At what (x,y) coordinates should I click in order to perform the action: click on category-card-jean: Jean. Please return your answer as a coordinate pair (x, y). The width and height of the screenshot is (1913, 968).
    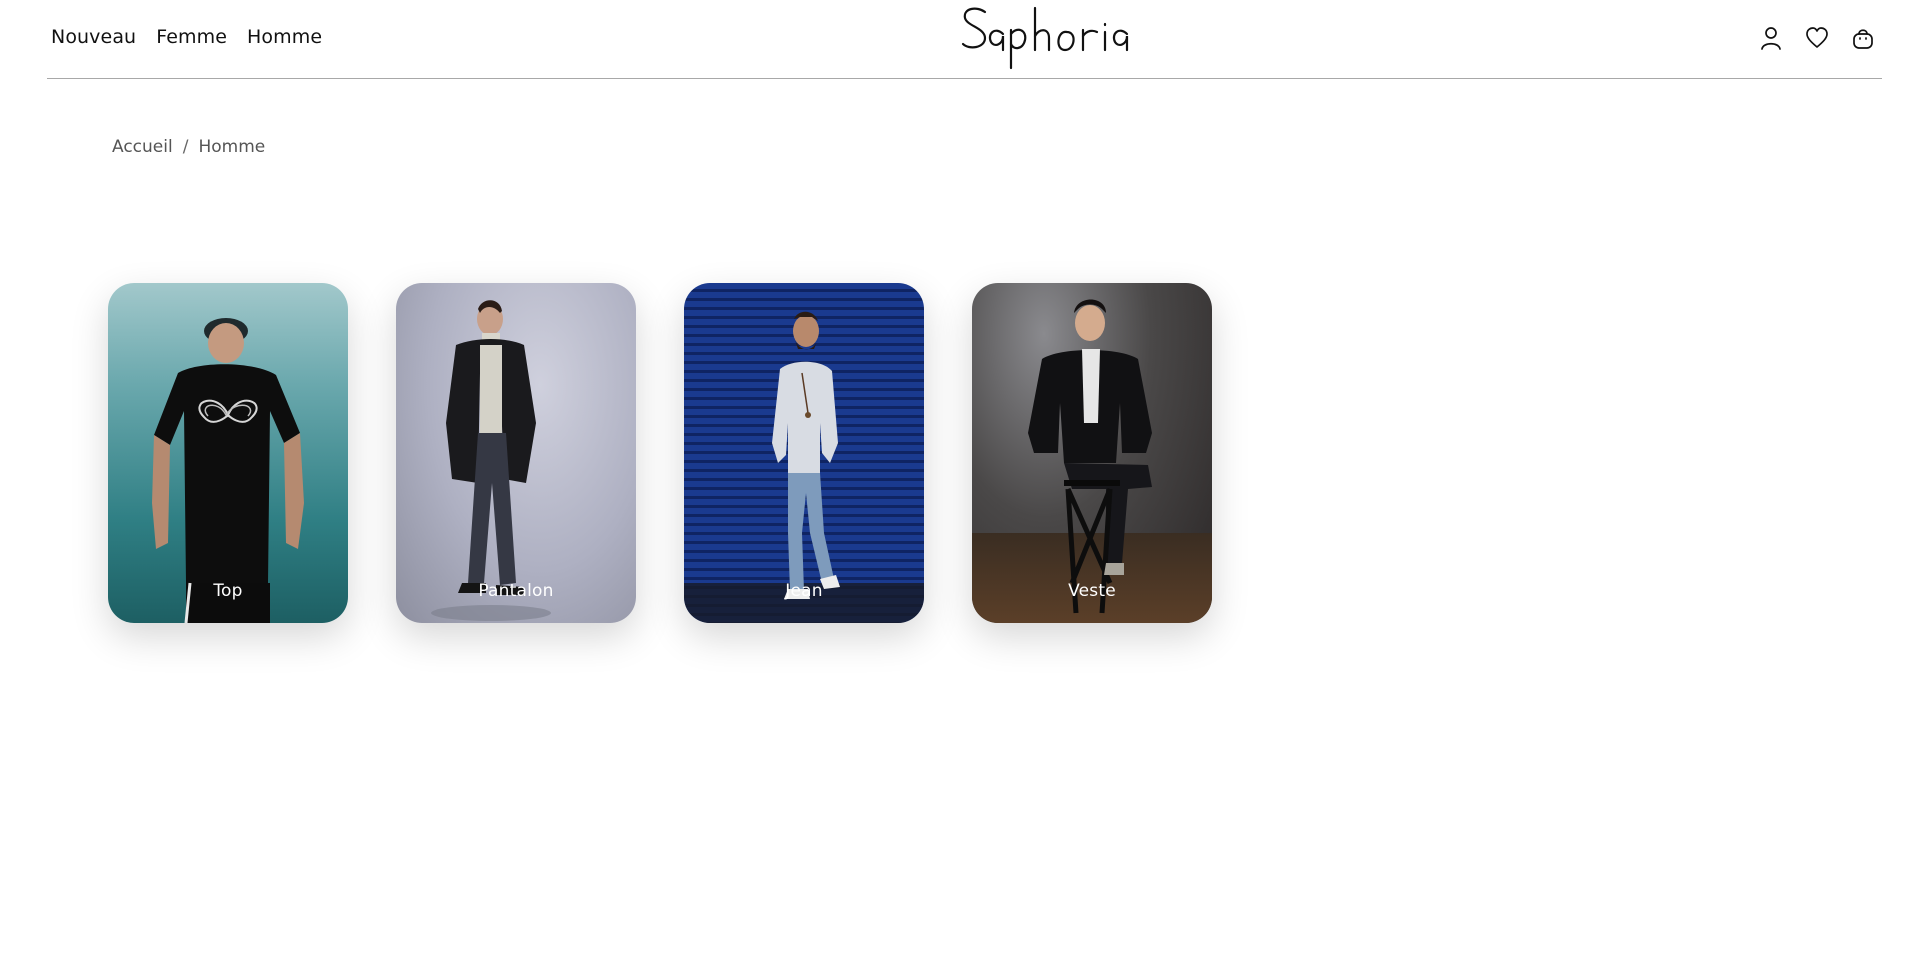
    Looking at the image, I should click on (804, 453).